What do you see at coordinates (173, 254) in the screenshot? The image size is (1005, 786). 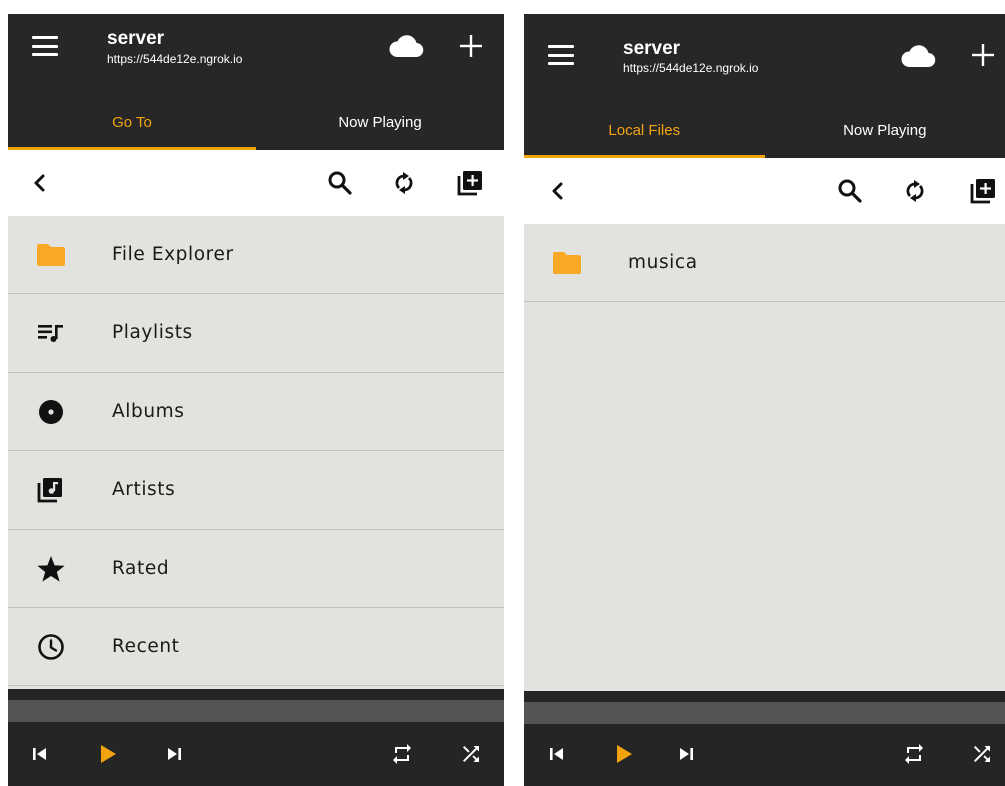 I see `list-item-label: File Explorer` at bounding box center [173, 254].